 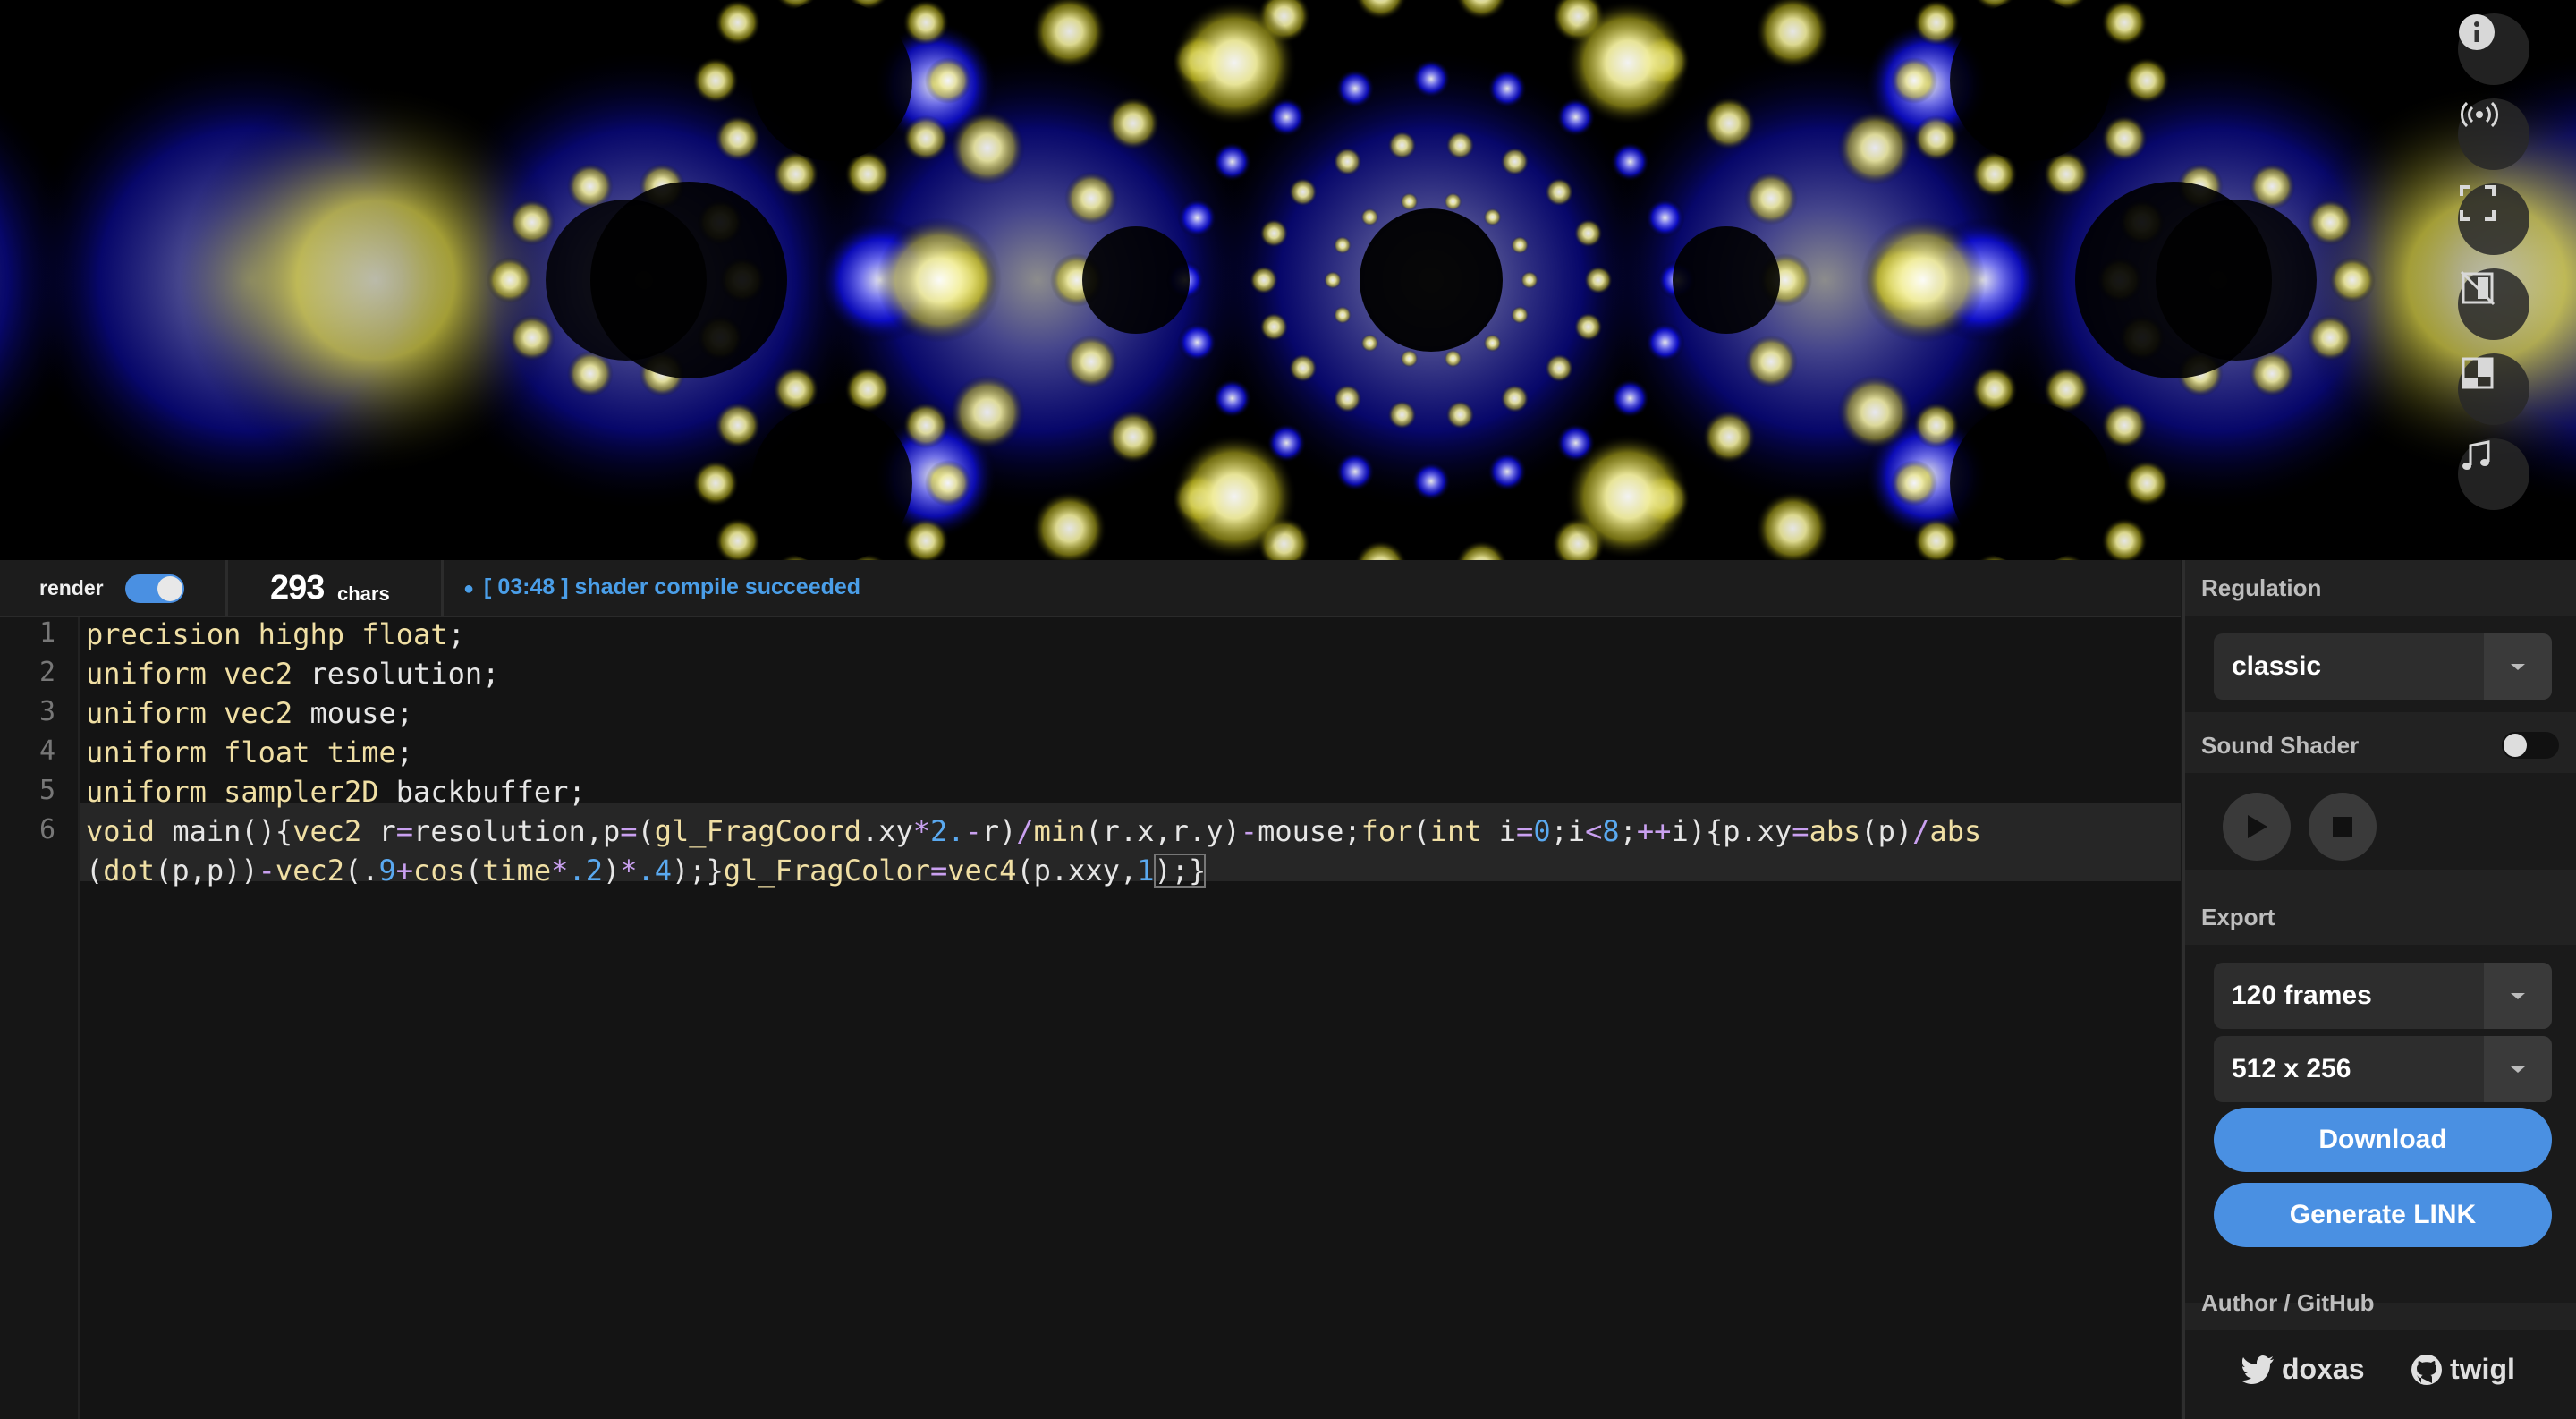 What do you see at coordinates (2478, 373) in the screenshot?
I see `layout-icon` at bounding box center [2478, 373].